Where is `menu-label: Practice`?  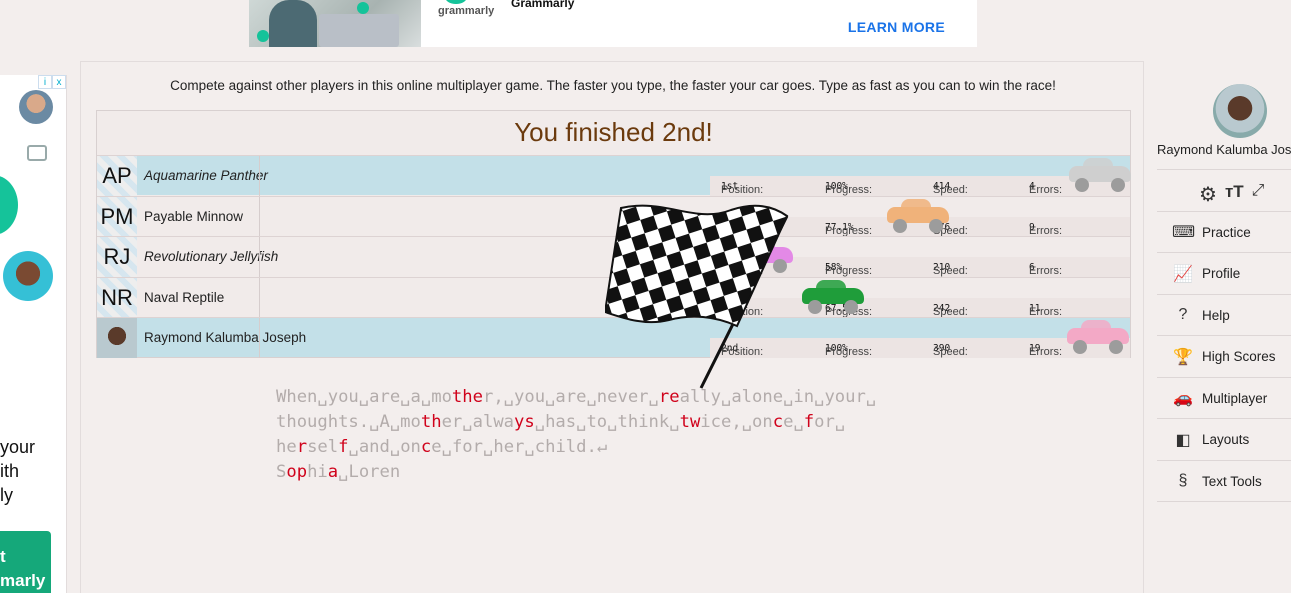 menu-label: Practice is located at coordinates (1226, 232).